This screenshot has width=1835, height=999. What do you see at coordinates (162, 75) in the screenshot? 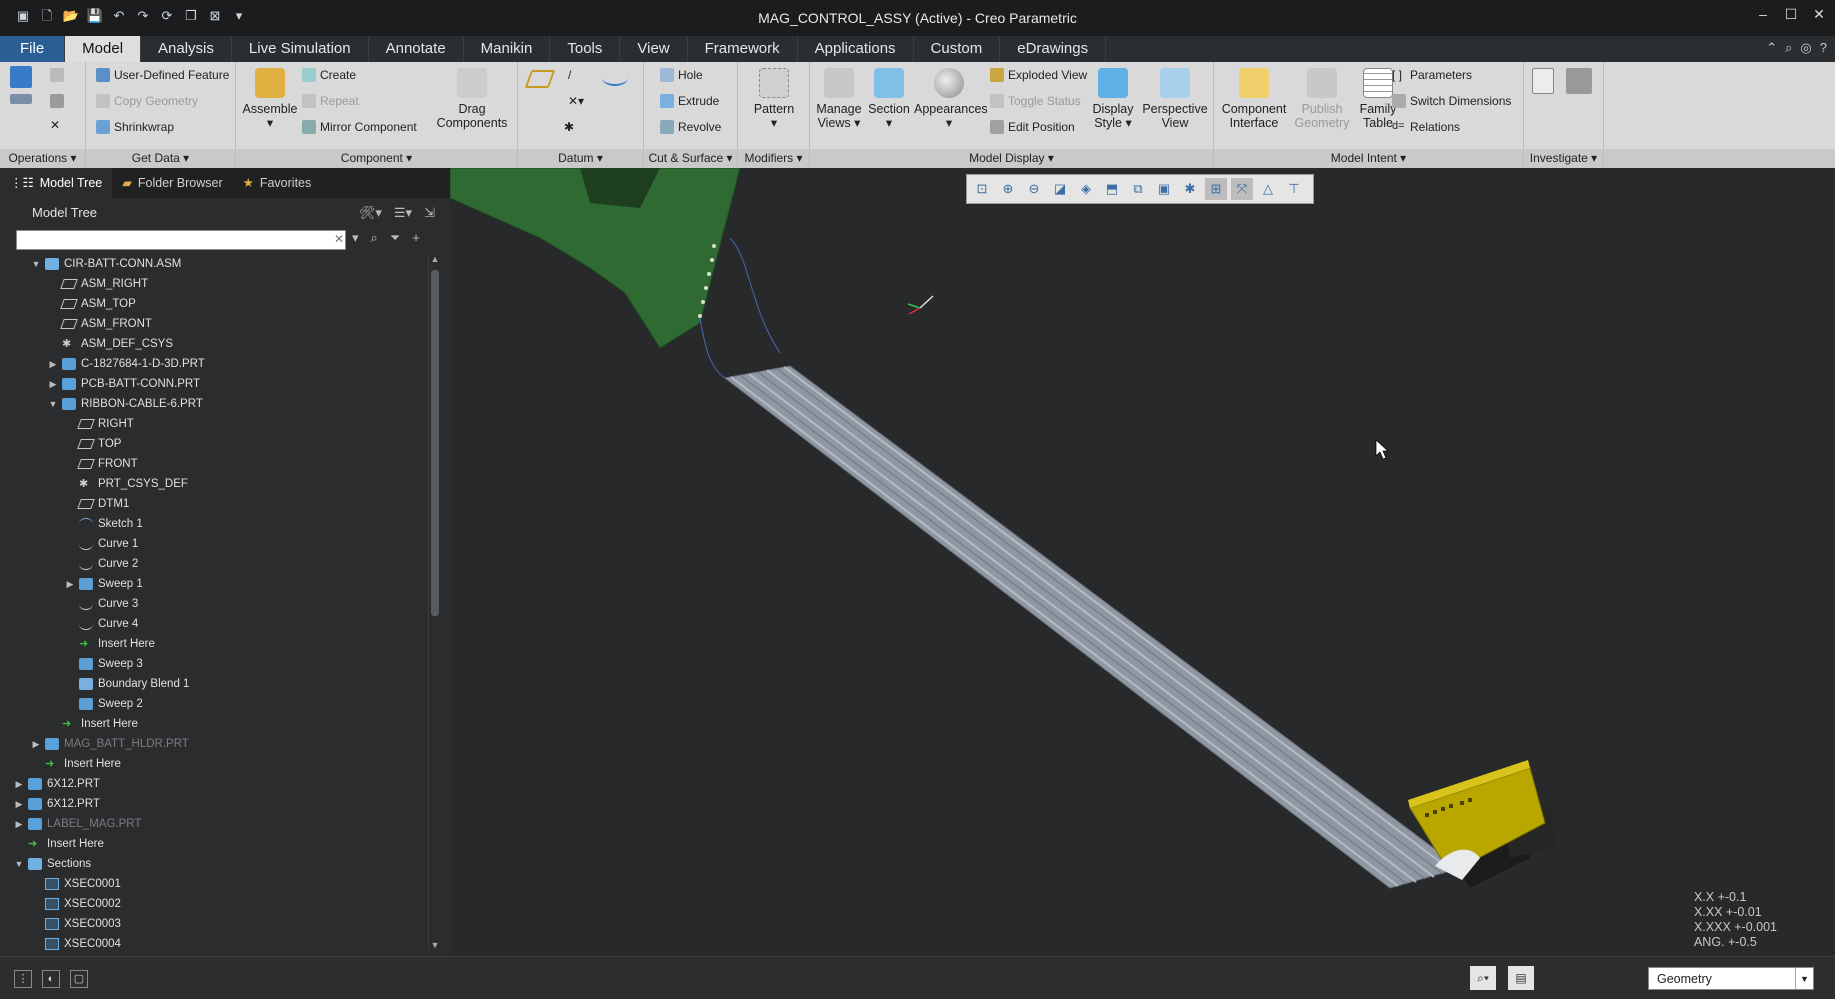
I see `udf-button: User-Defined Feature` at bounding box center [162, 75].